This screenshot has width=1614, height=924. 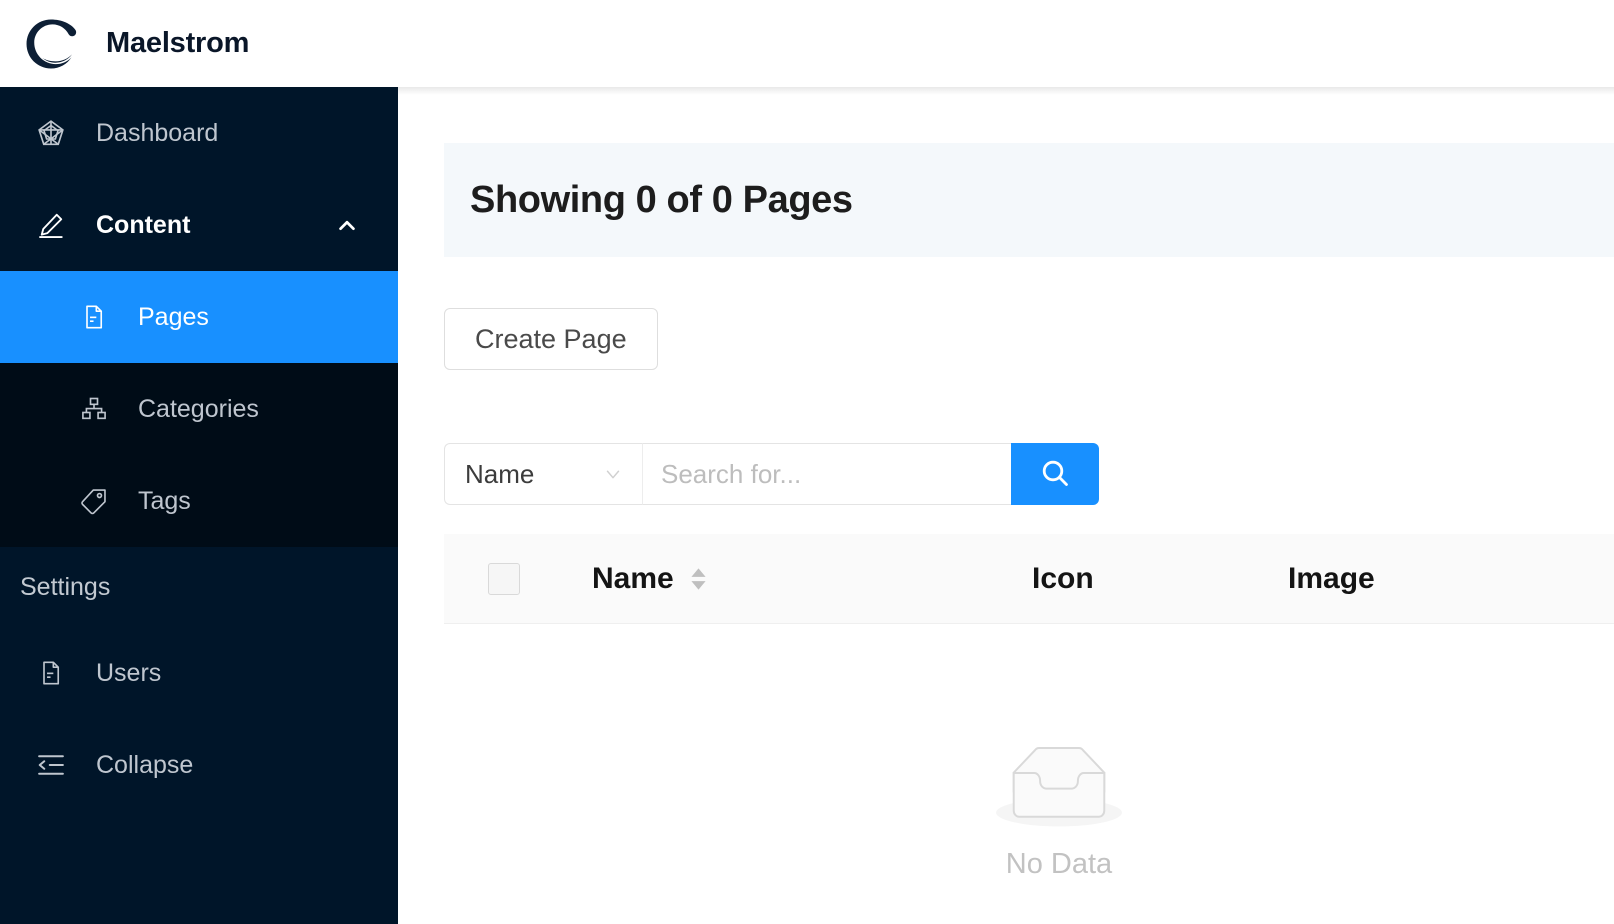 I want to click on sidebar-item-categories: Categories, so click(x=199, y=409).